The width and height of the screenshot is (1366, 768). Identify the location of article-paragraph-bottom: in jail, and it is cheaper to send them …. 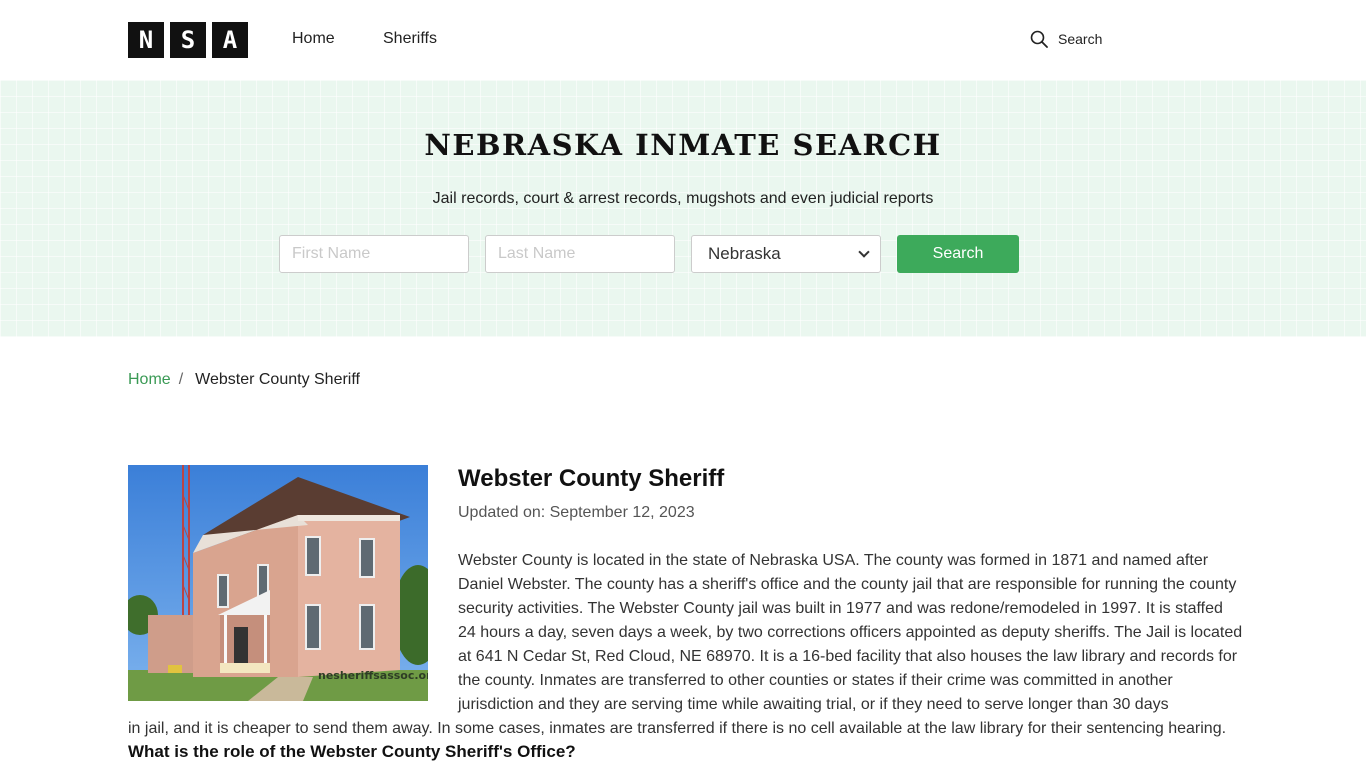
(677, 728).